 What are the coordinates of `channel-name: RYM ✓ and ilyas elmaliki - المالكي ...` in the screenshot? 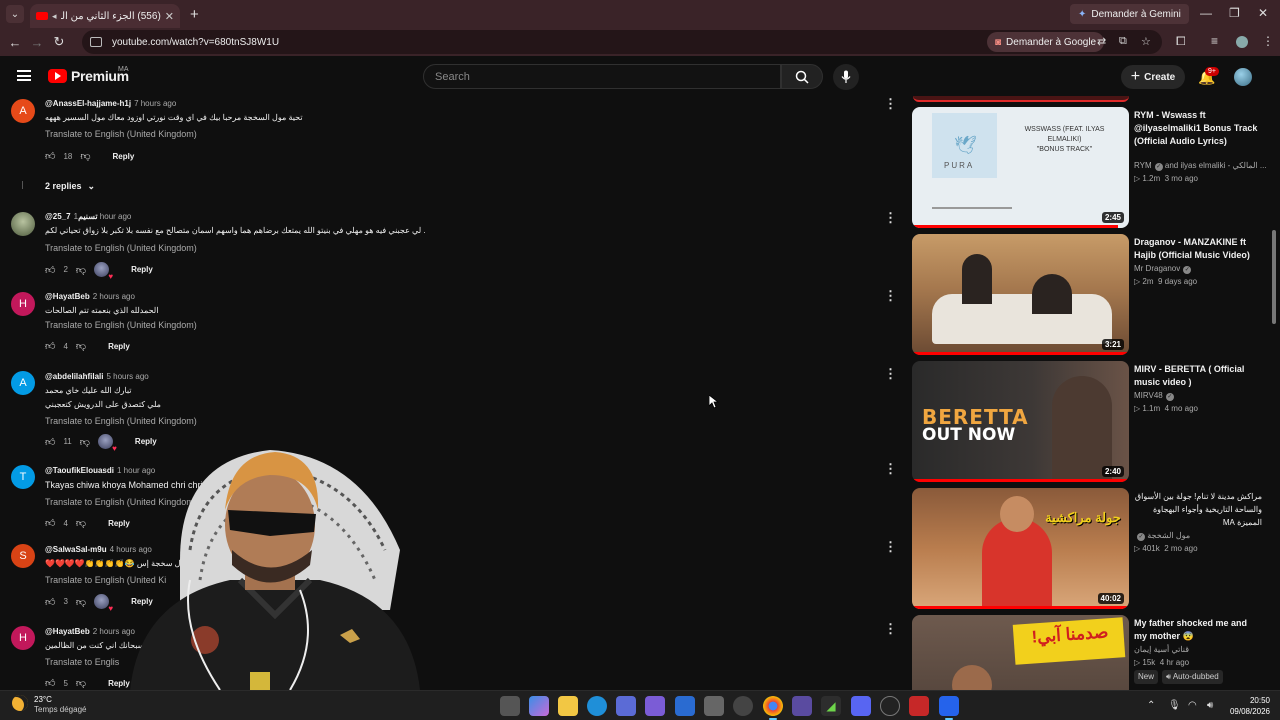 It's located at (1200, 166).